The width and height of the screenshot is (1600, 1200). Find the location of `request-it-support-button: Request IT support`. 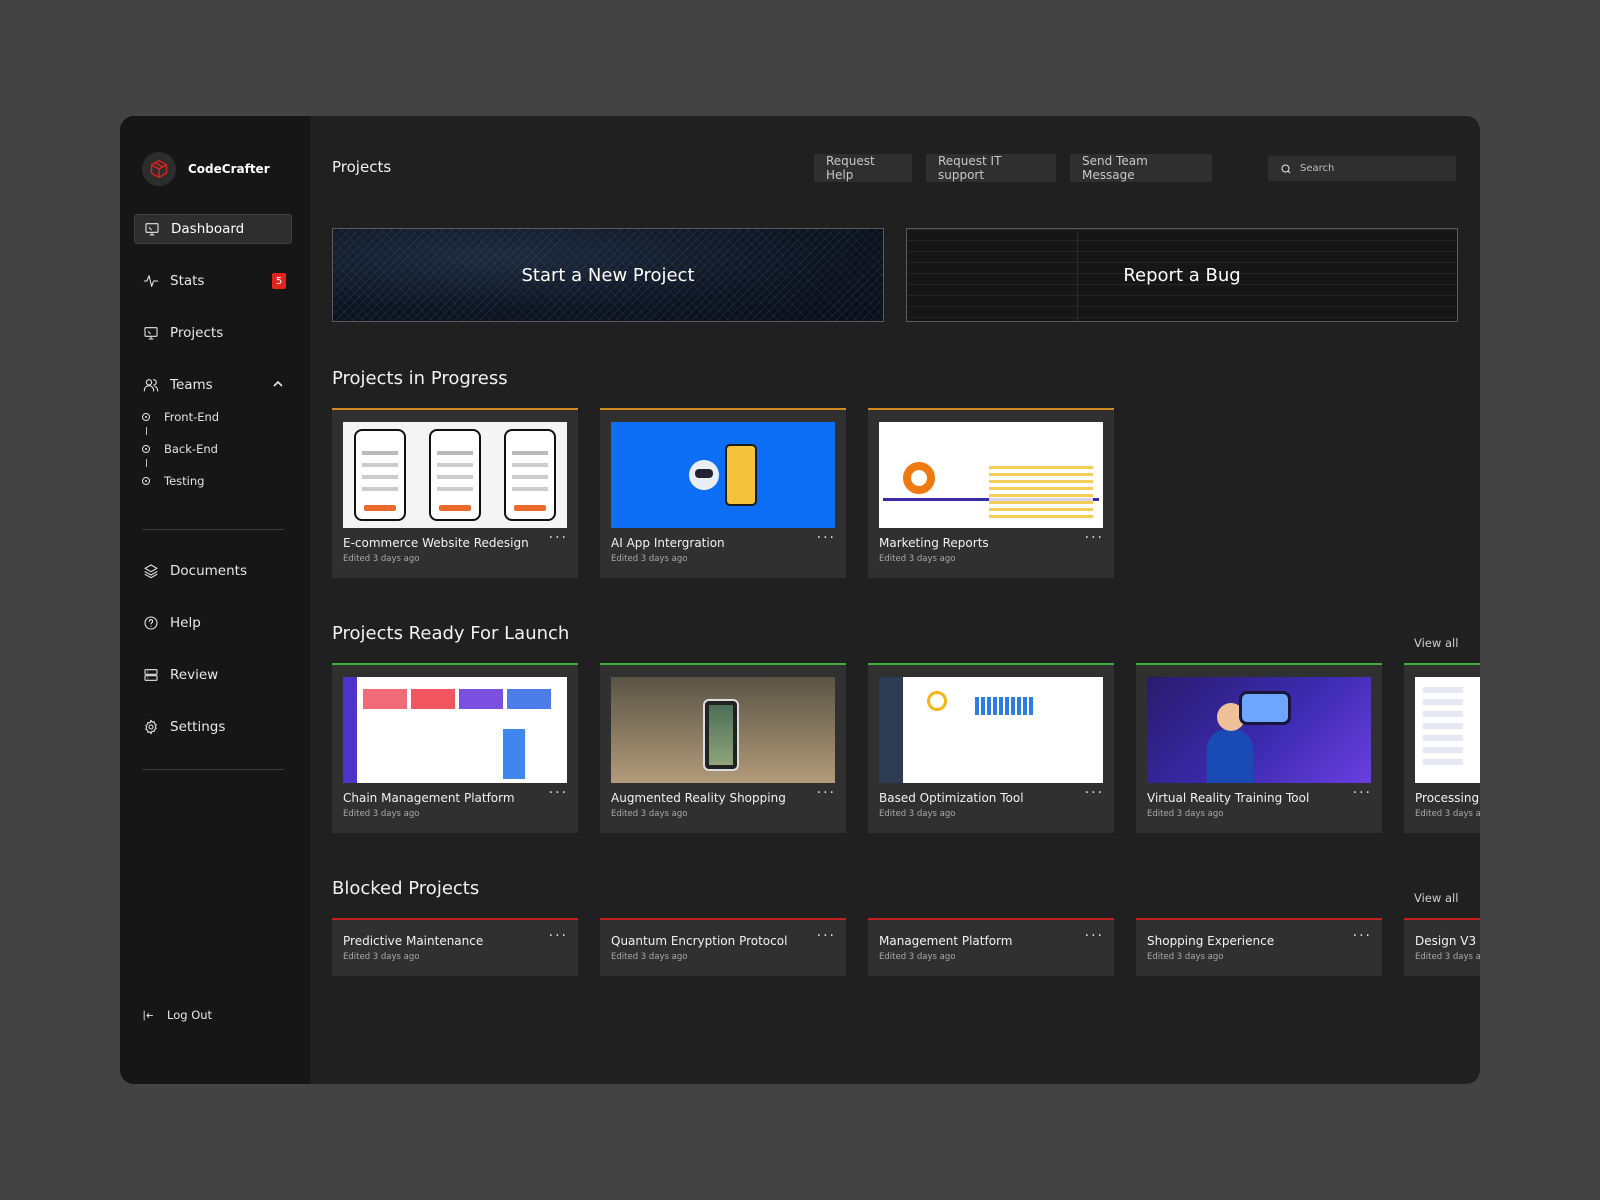

request-it-support-button: Request IT support is located at coordinates (991, 168).